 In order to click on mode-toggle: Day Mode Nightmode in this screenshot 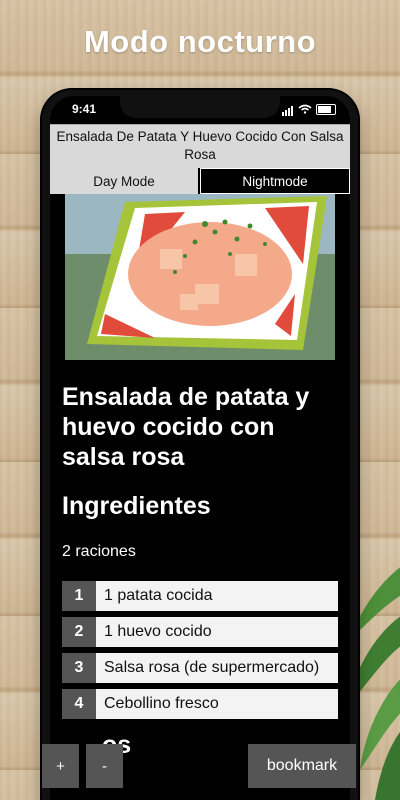, I will do `click(200, 181)`.